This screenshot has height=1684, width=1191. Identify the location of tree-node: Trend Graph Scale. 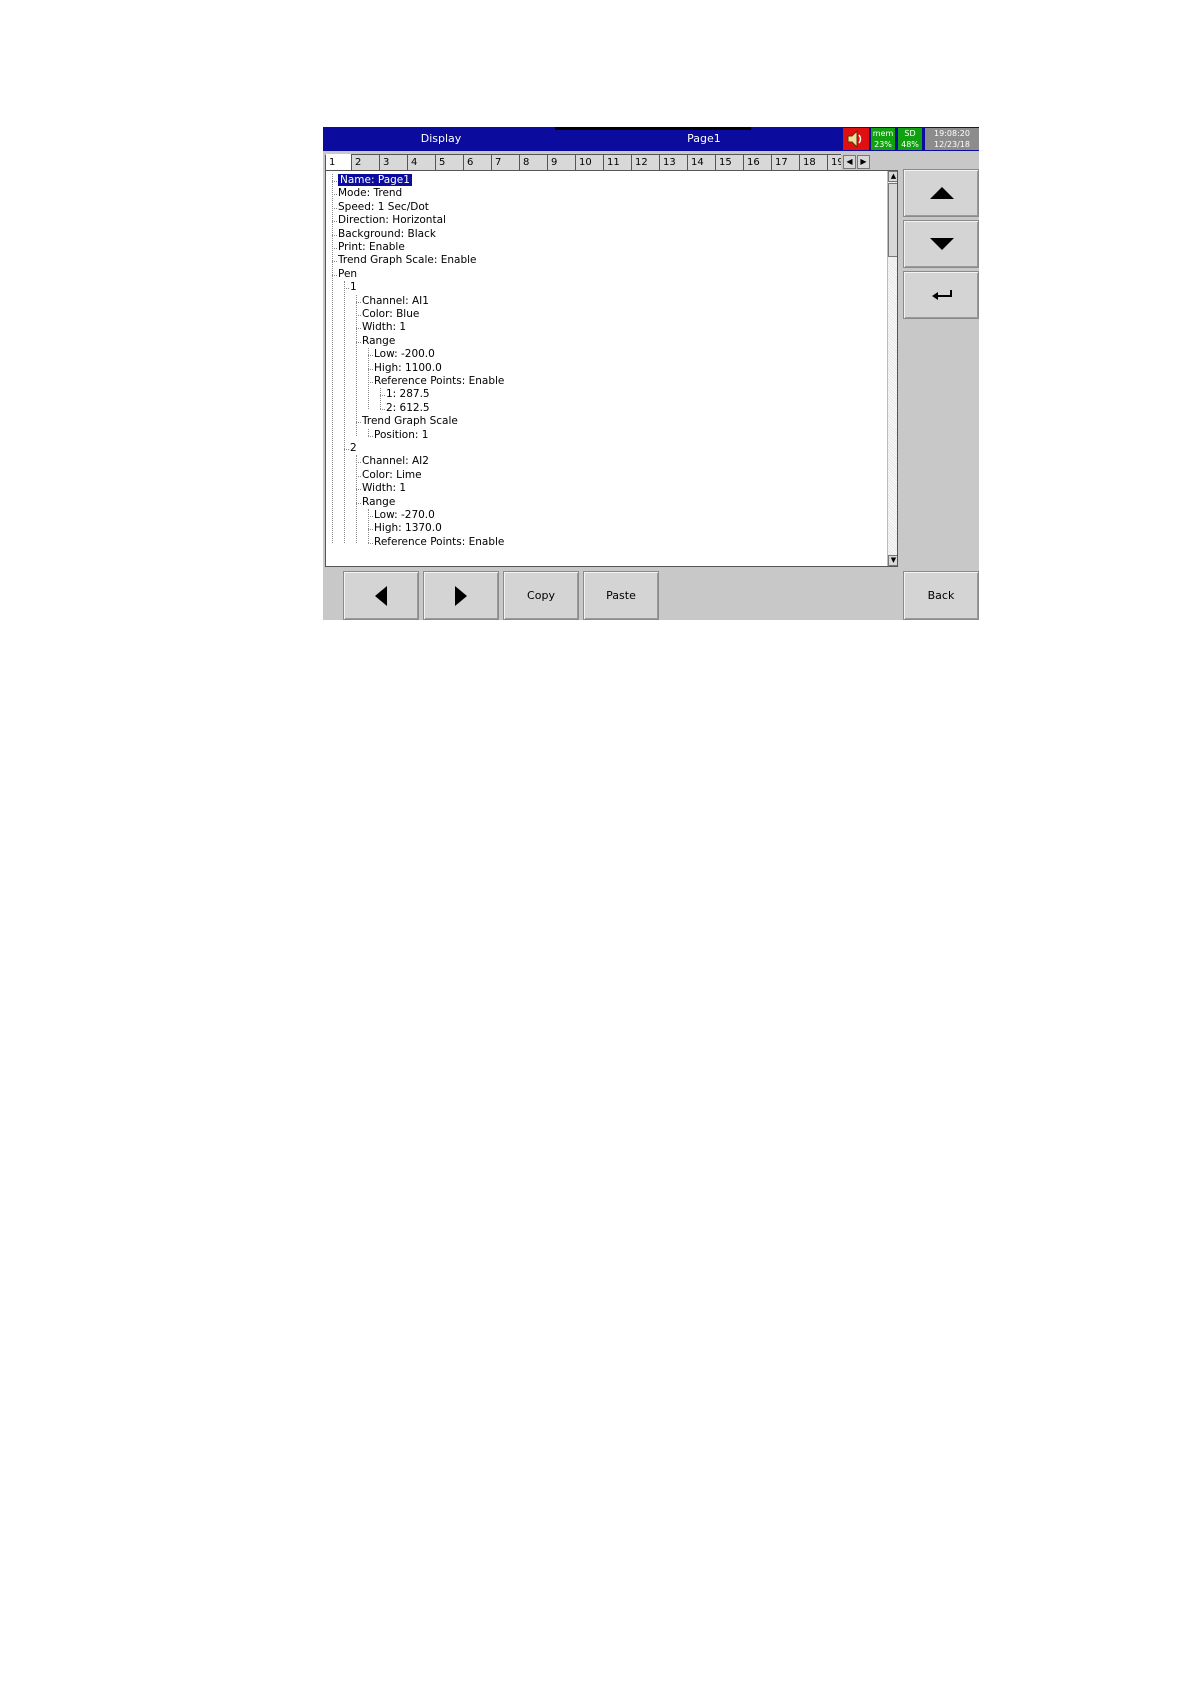
(410, 421).